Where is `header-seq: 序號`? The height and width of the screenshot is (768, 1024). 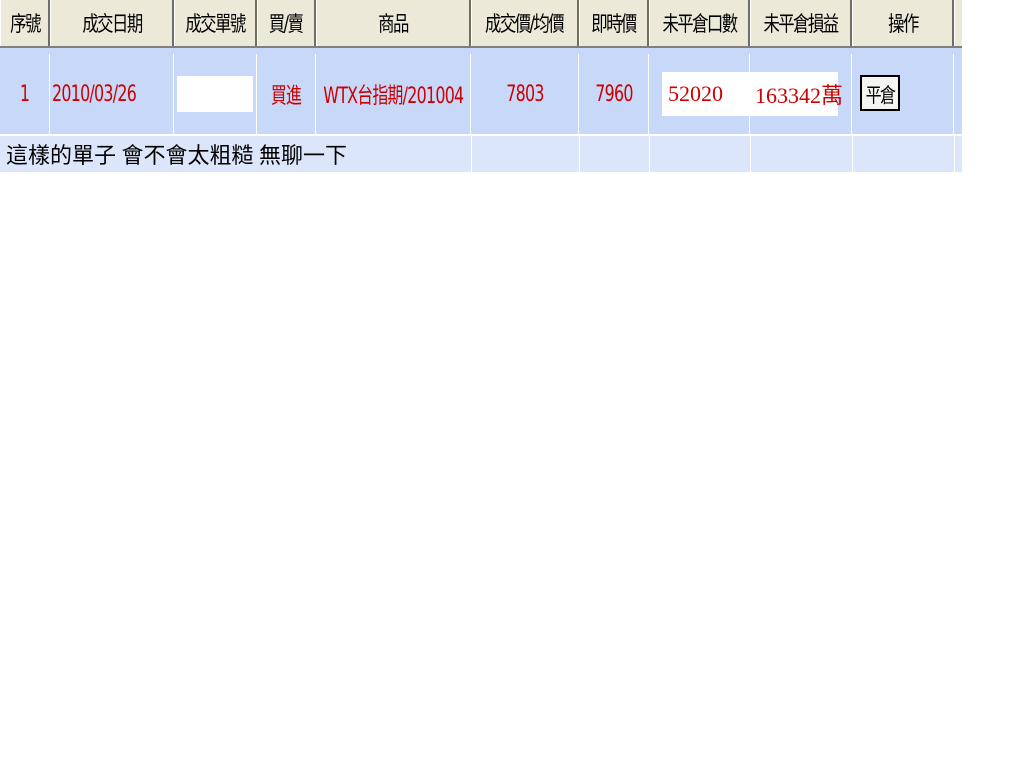 header-seq: 序號 is located at coordinates (25, 23).